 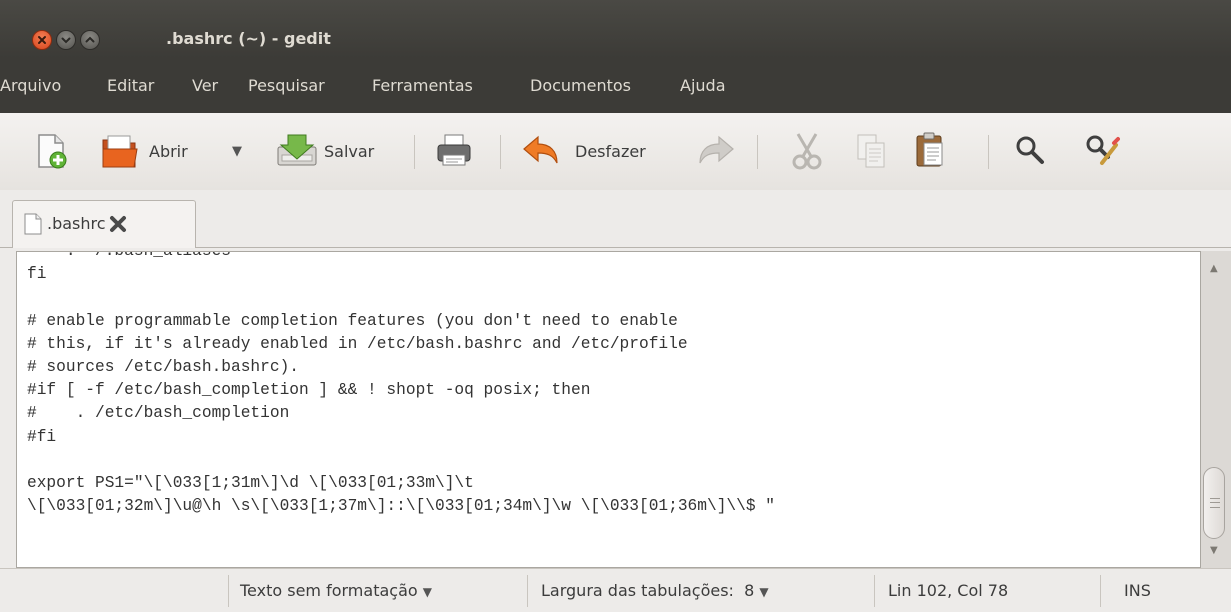 I want to click on cut-button, so click(x=806, y=151).